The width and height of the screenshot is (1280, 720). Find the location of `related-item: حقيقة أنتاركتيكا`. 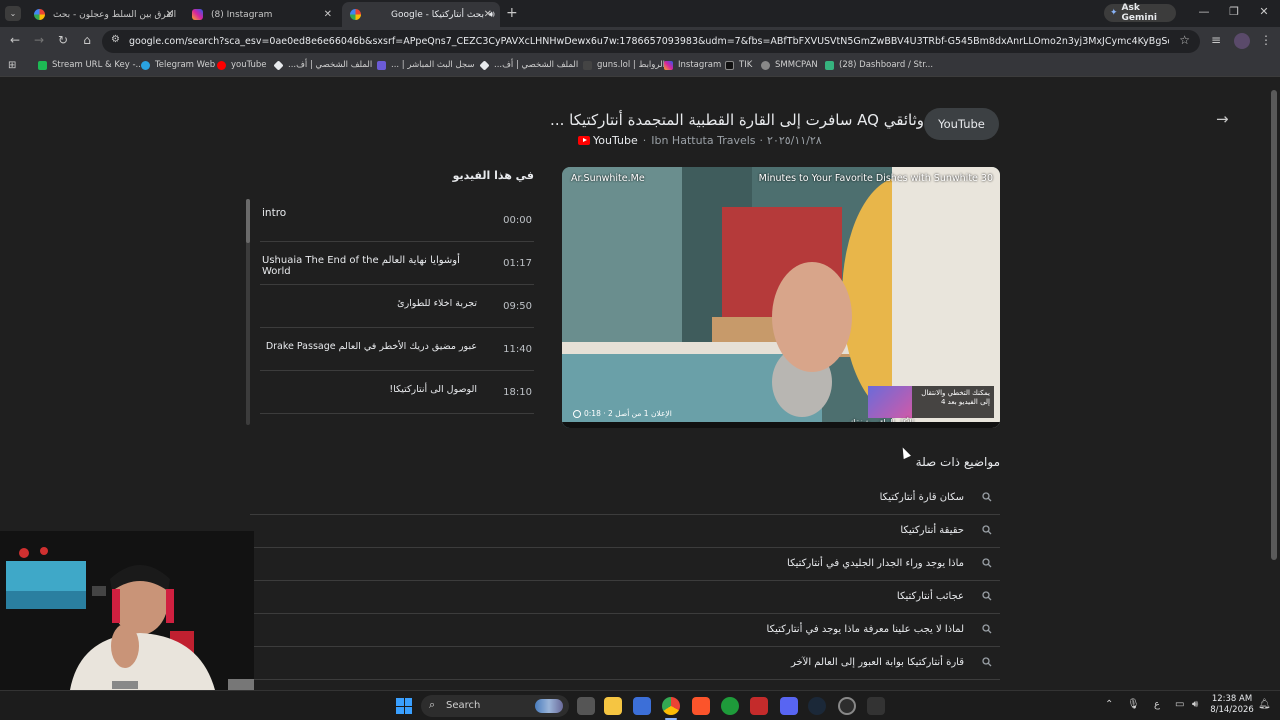

related-item: حقيقة أنتاركتيكا is located at coordinates (625, 531).